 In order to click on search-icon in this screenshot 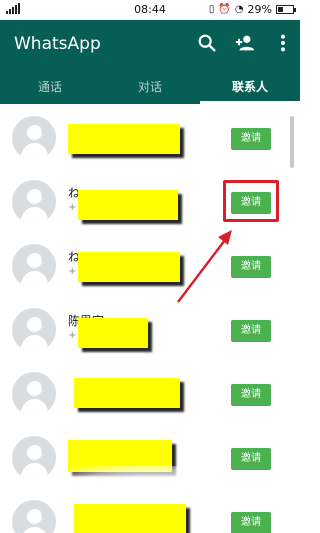, I will do `click(207, 43)`.